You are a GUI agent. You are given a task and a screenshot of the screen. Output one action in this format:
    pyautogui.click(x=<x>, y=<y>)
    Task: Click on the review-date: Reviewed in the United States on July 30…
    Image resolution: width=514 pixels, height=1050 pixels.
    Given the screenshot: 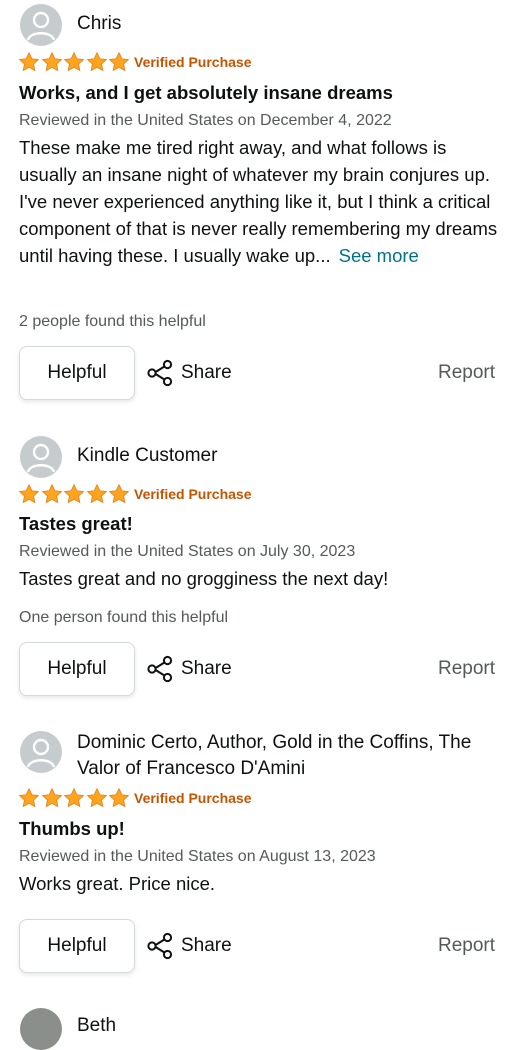 What is the action you would take?
    pyautogui.click(x=187, y=551)
    